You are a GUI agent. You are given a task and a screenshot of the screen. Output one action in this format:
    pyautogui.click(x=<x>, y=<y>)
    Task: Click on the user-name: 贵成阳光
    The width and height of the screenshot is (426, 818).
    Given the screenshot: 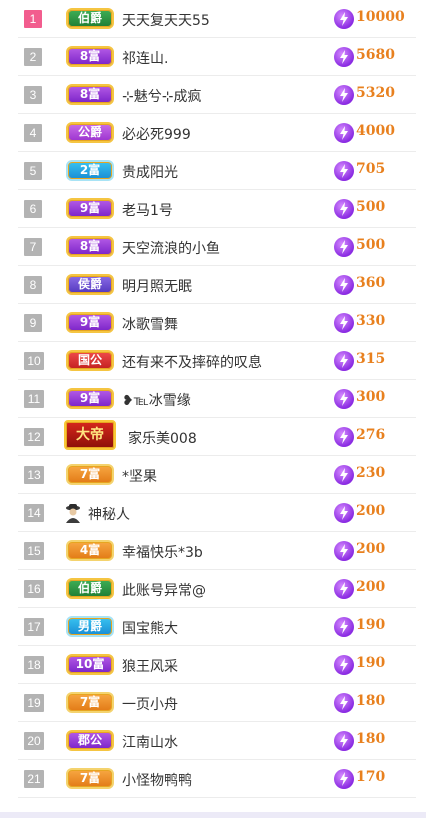 What is the action you would take?
    pyautogui.click(x=150, y=172)
    